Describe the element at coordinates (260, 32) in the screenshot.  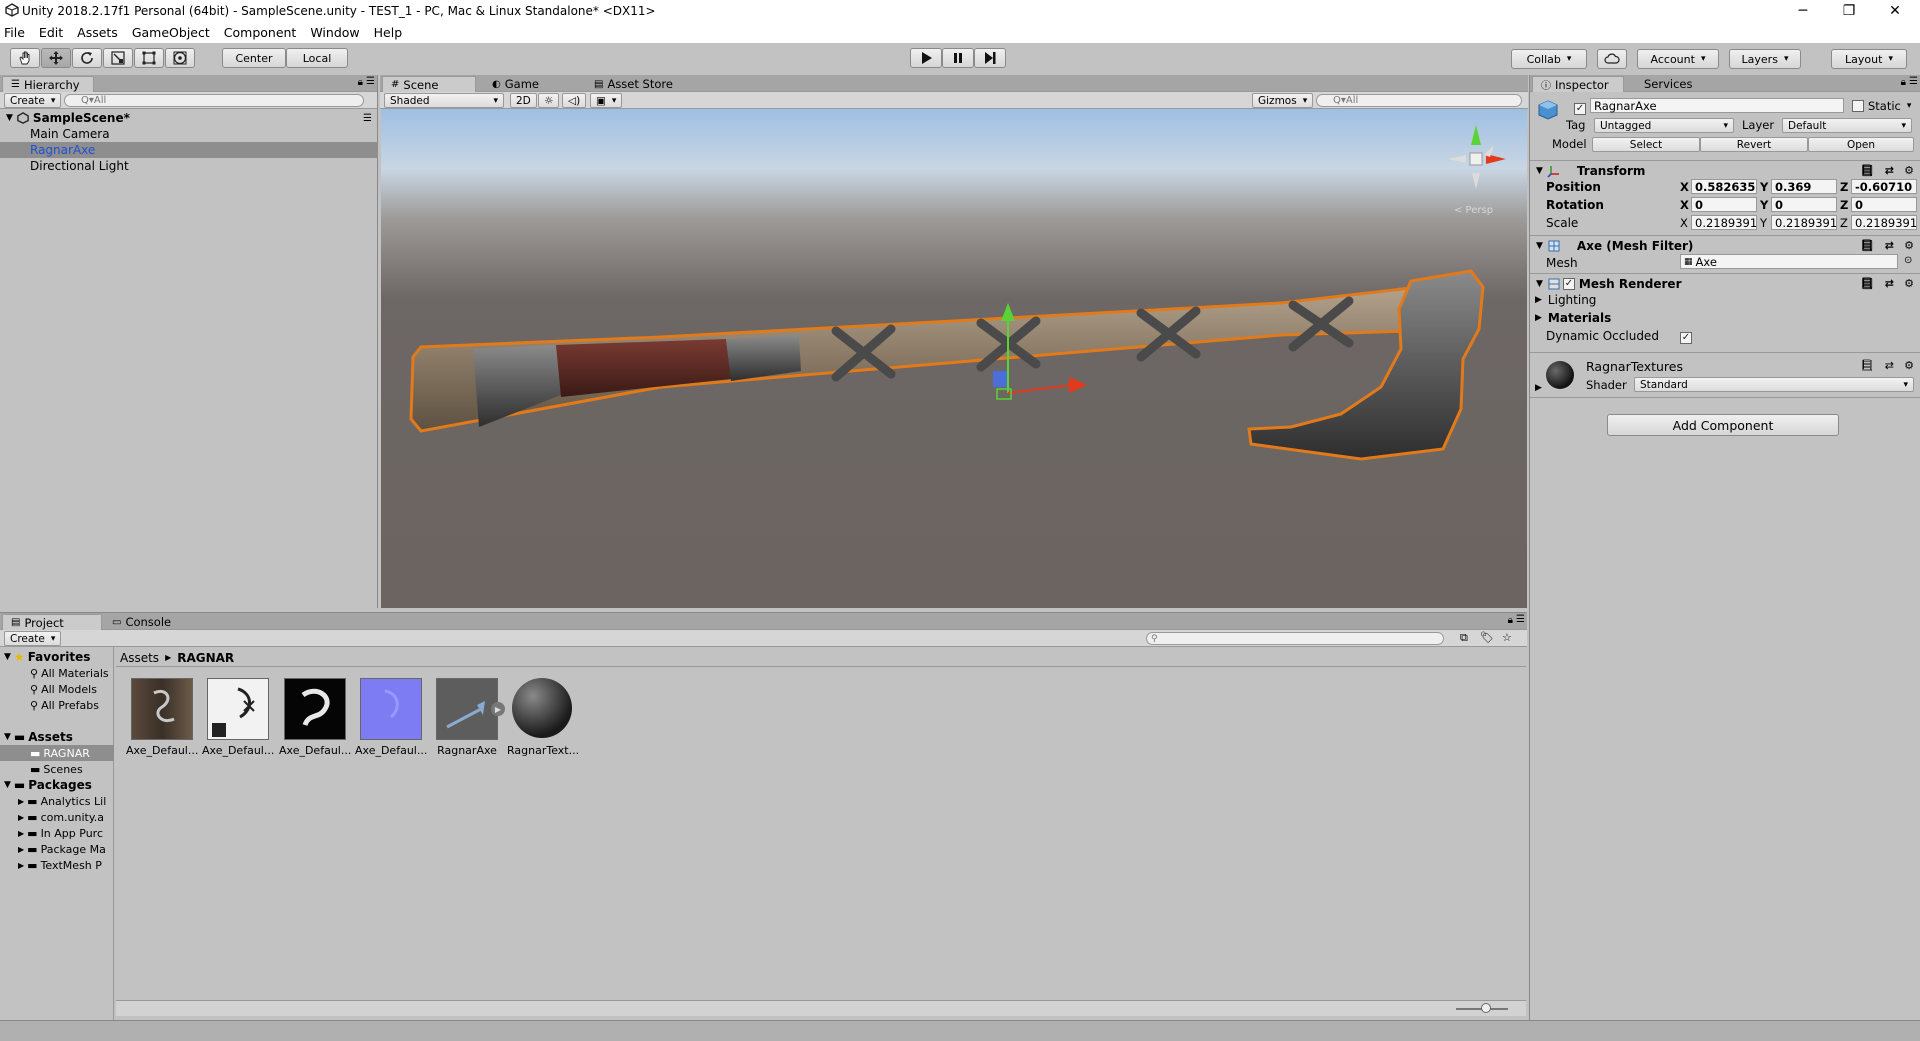
I see `menu-component: Component` at that location.